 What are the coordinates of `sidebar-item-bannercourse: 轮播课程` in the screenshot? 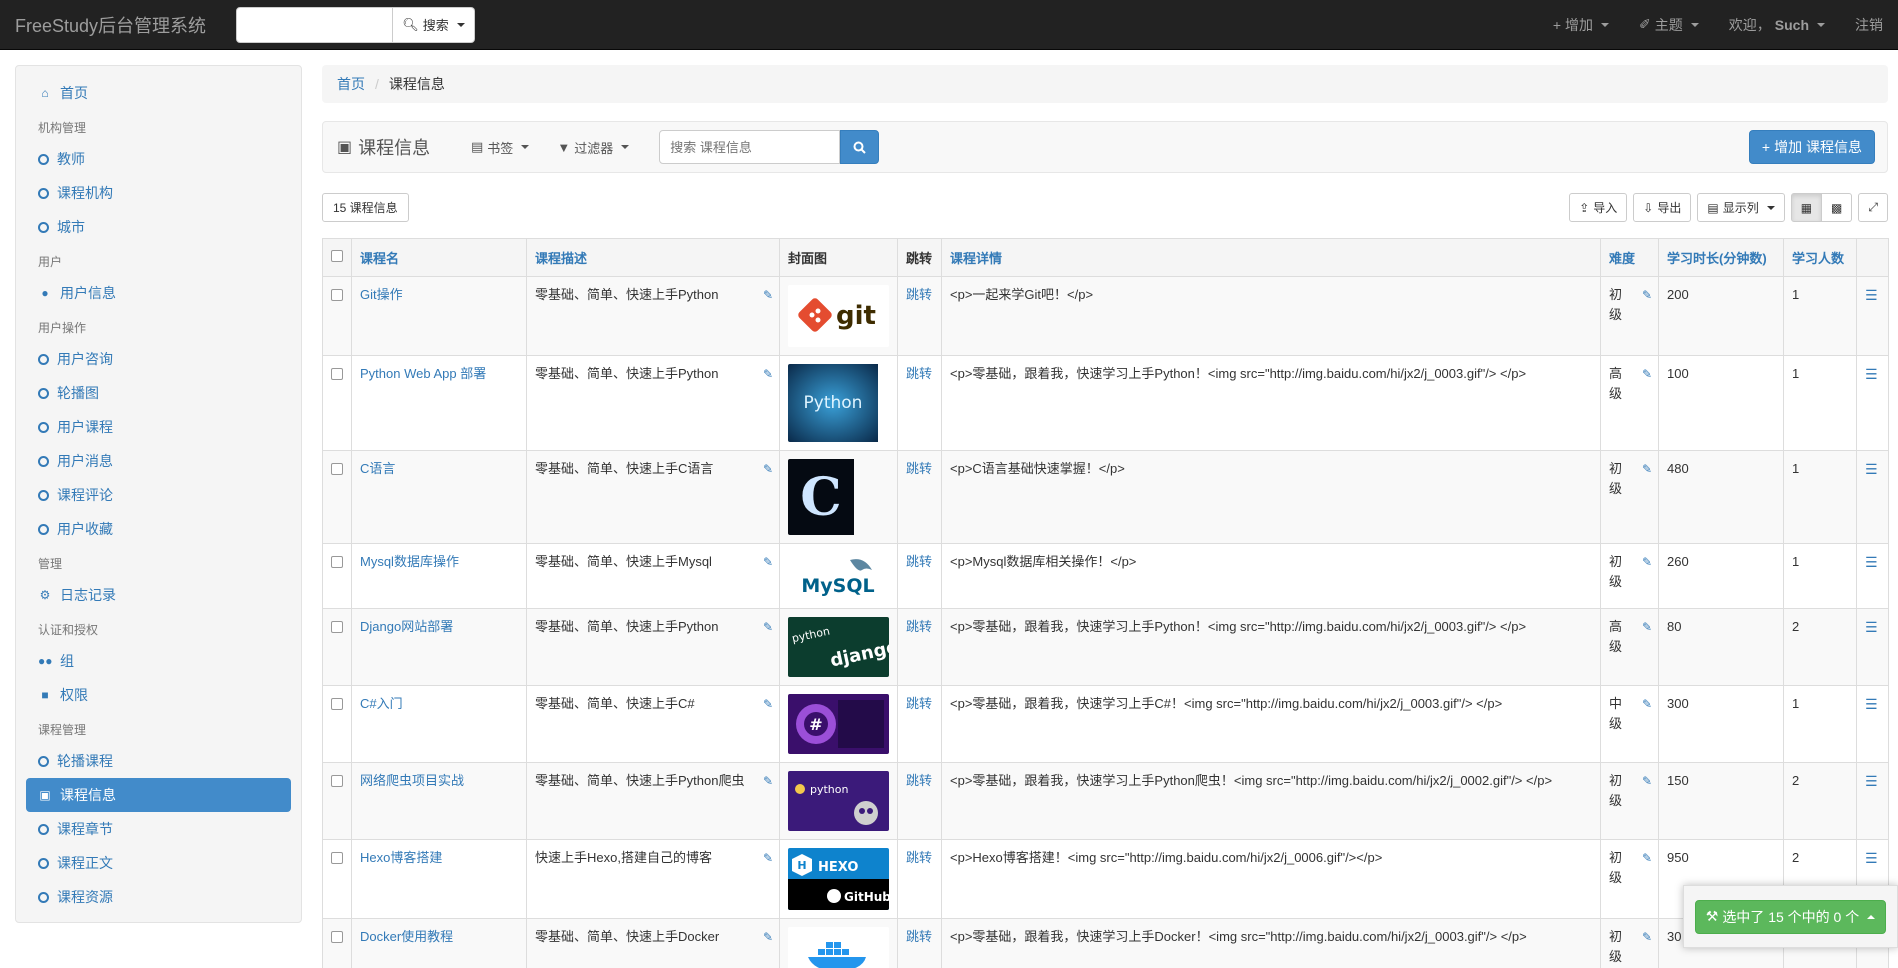 It's located at (158, 761).